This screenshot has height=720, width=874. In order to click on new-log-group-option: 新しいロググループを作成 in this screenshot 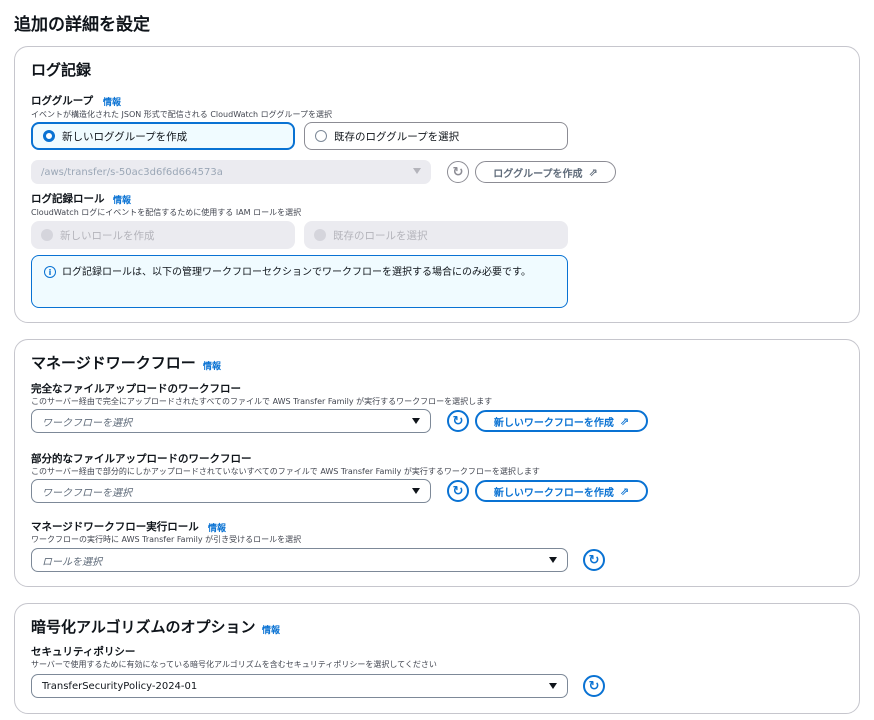, I will do `click(163, 136)`.